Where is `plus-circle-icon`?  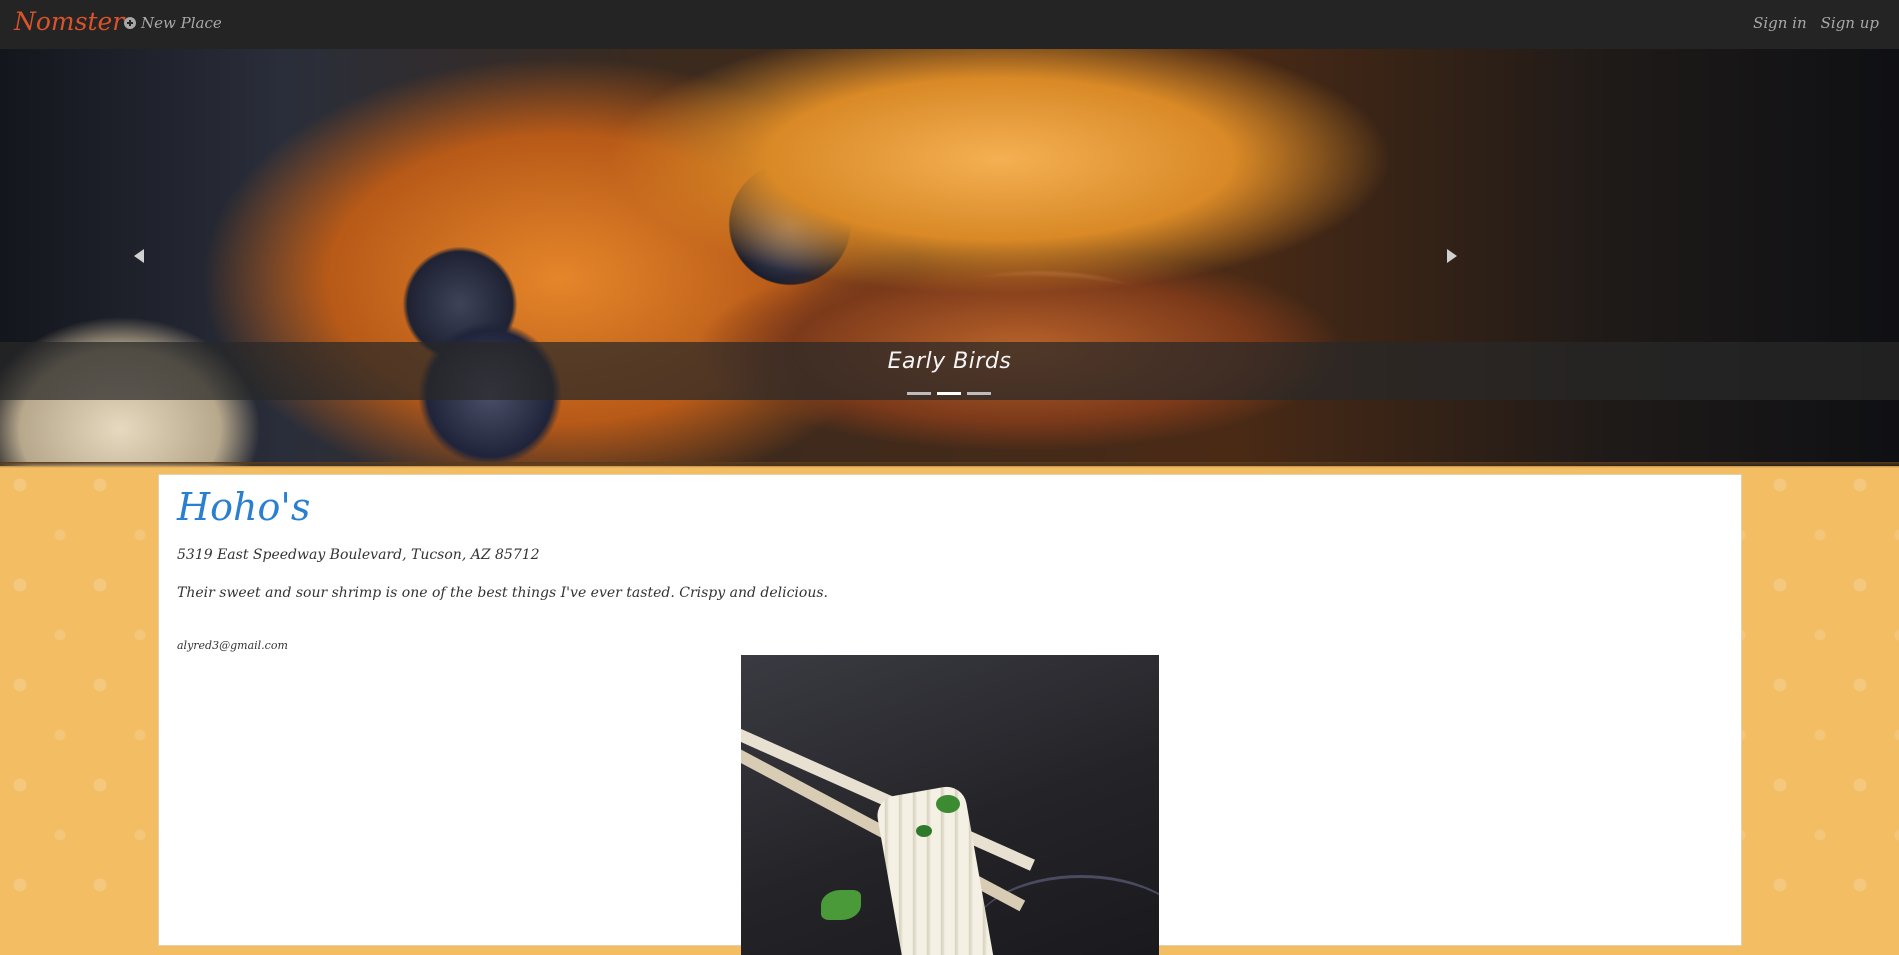 plus-circle-icon is located at coordinates (130, 23).